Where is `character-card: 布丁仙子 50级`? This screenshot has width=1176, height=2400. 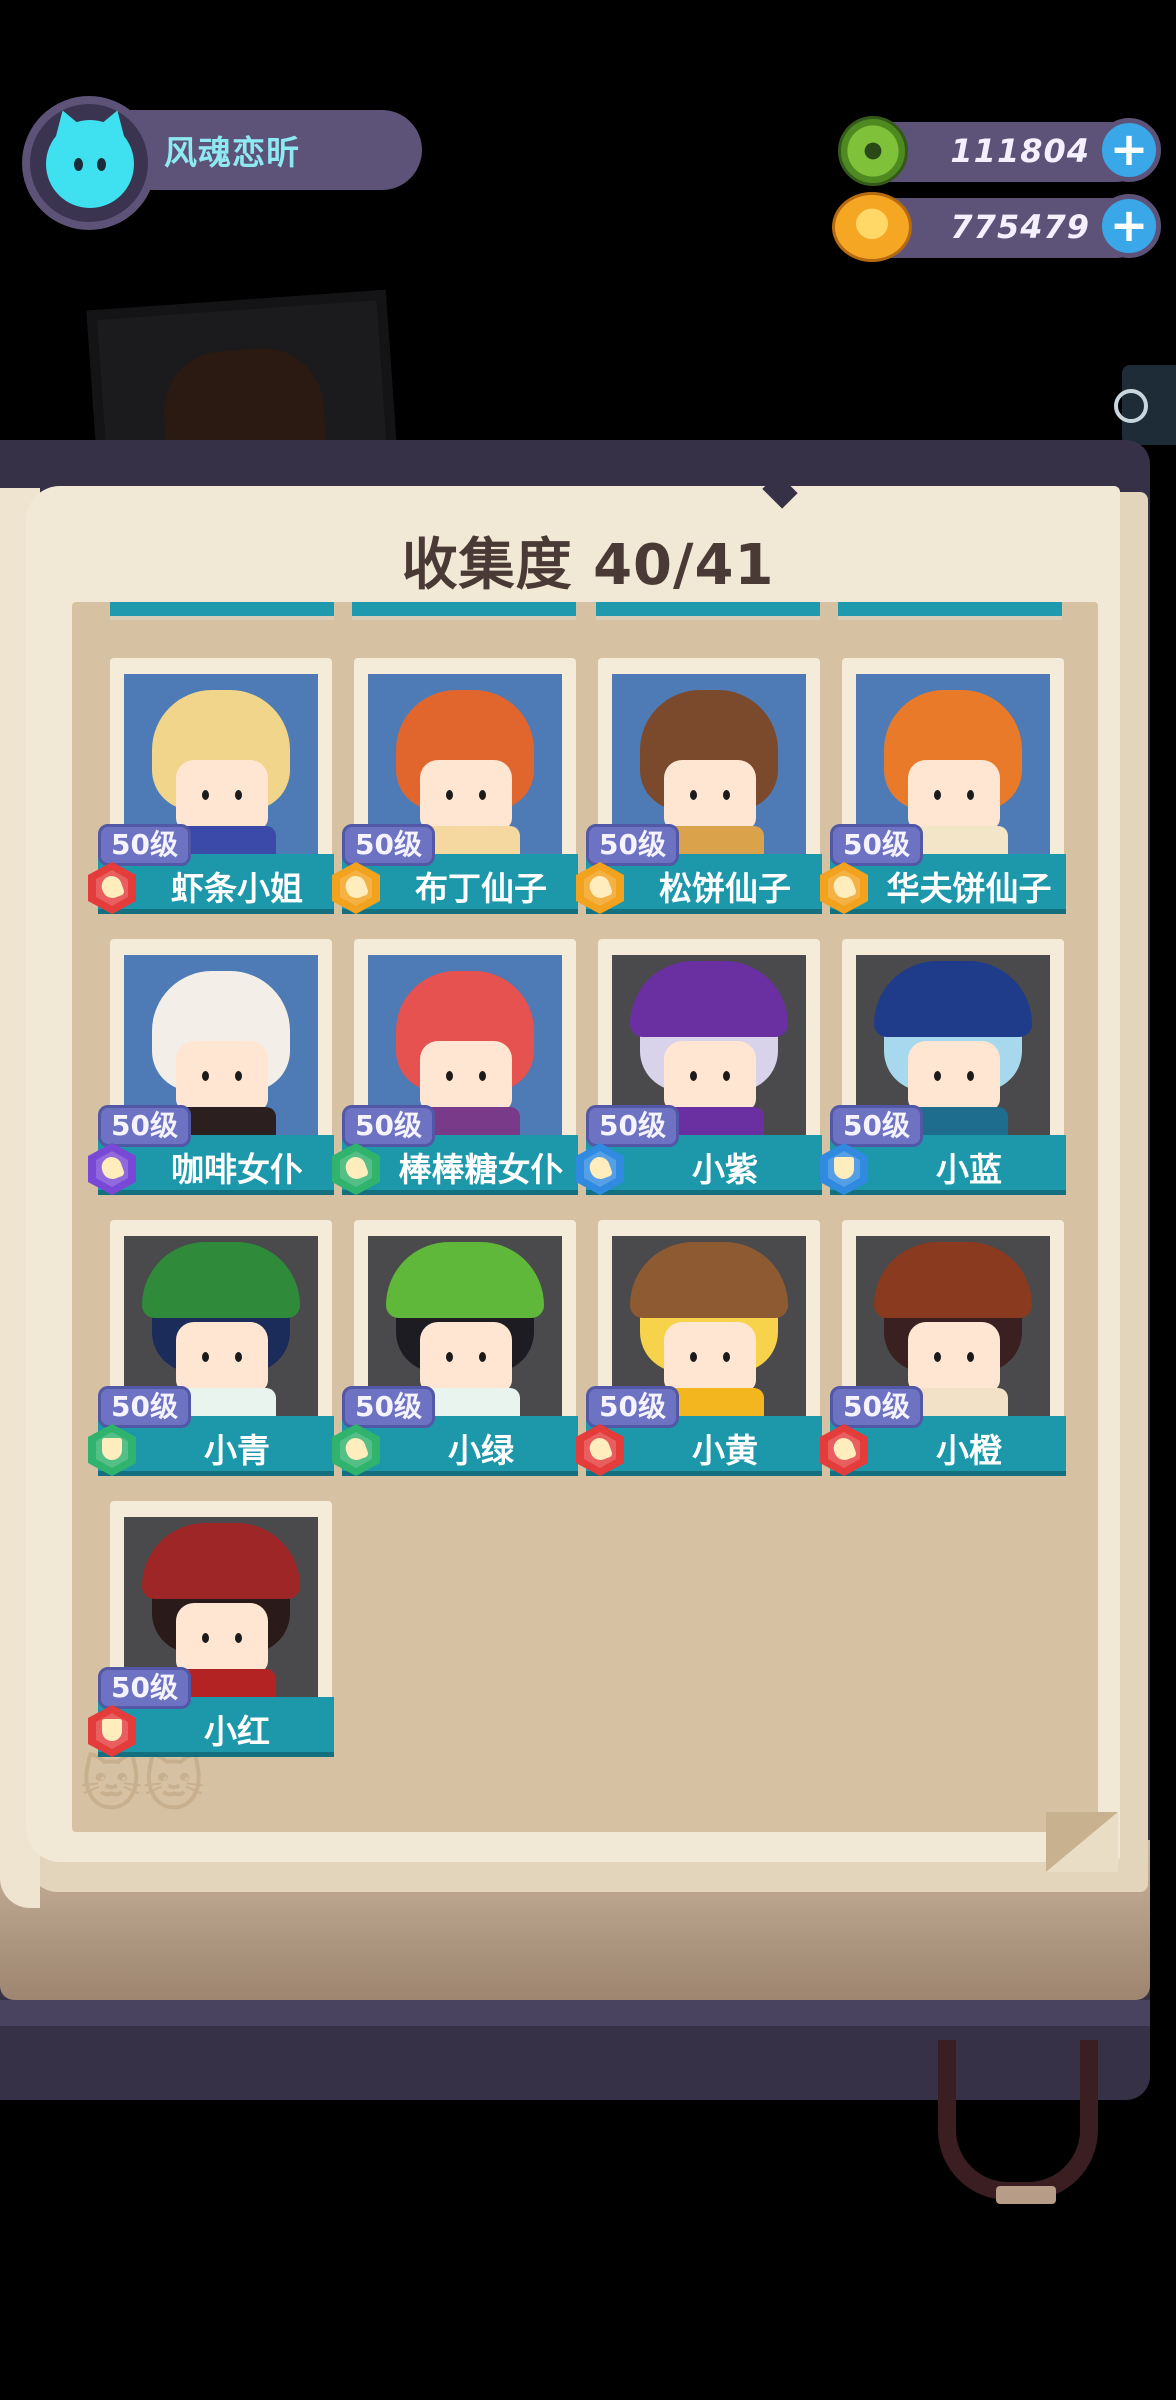 character-card: 布丁仙子 50级 is located at coordinates (455, 791).